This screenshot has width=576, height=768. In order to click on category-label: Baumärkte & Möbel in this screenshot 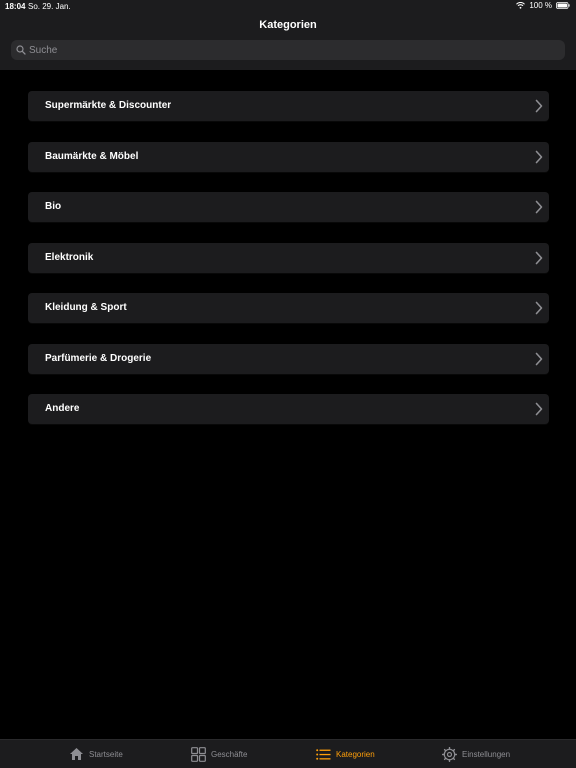, I will do `click(92, 156)`.